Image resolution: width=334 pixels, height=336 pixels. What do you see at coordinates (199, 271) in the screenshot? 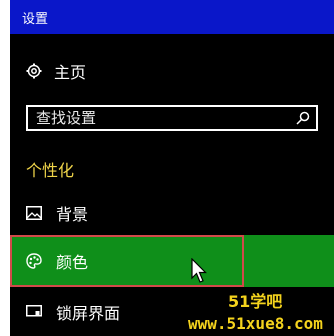
I see `mouse-pointer-icon` at bounding box center [199, 271].